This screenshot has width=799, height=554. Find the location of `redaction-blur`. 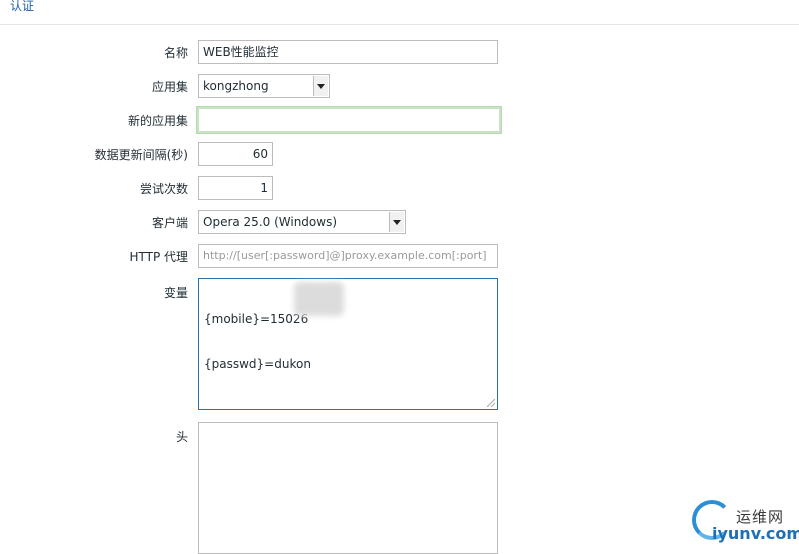

redaction-blur is located at coordinates (319, 299).